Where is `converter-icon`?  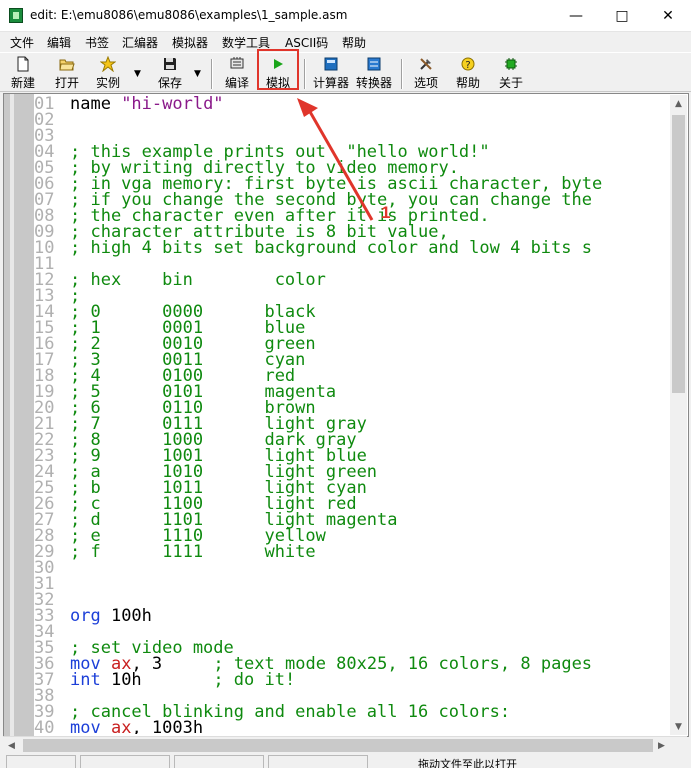
converter-icon is located at coordinates (374, 64).